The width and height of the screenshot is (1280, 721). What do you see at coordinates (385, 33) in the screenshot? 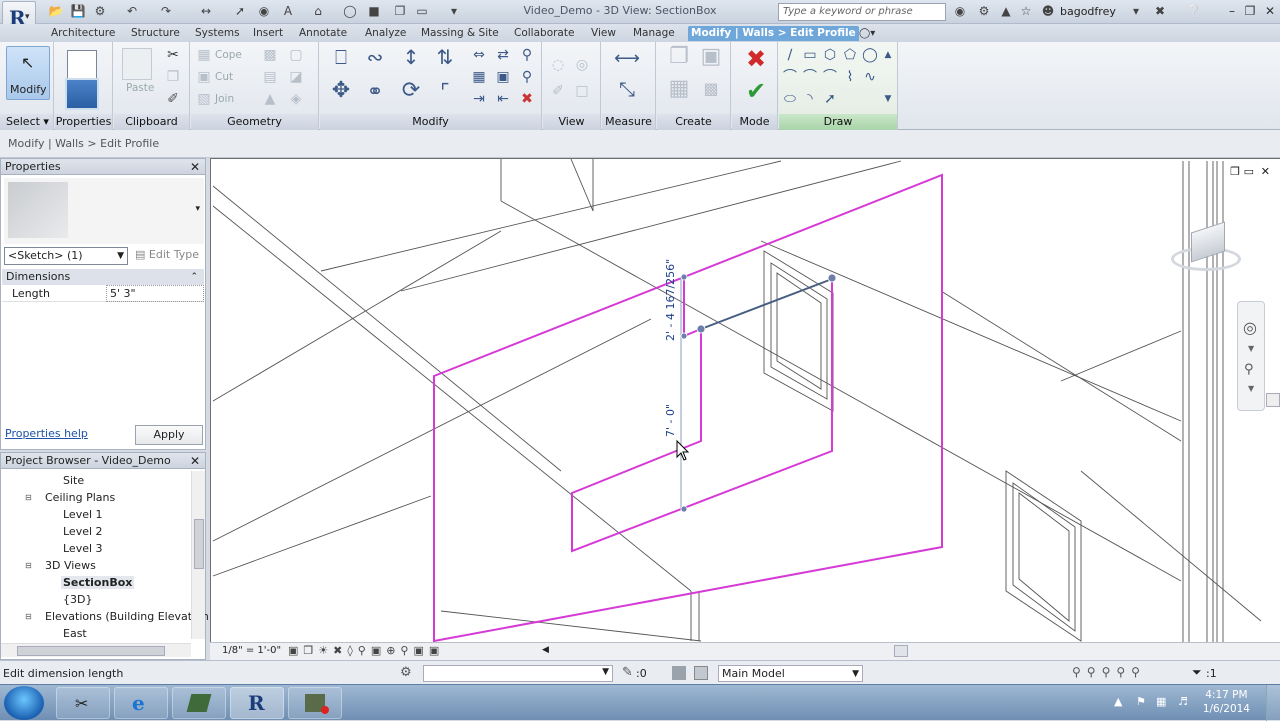
I see `tab-analyze: Analyze` at bounding box center [385, 33].